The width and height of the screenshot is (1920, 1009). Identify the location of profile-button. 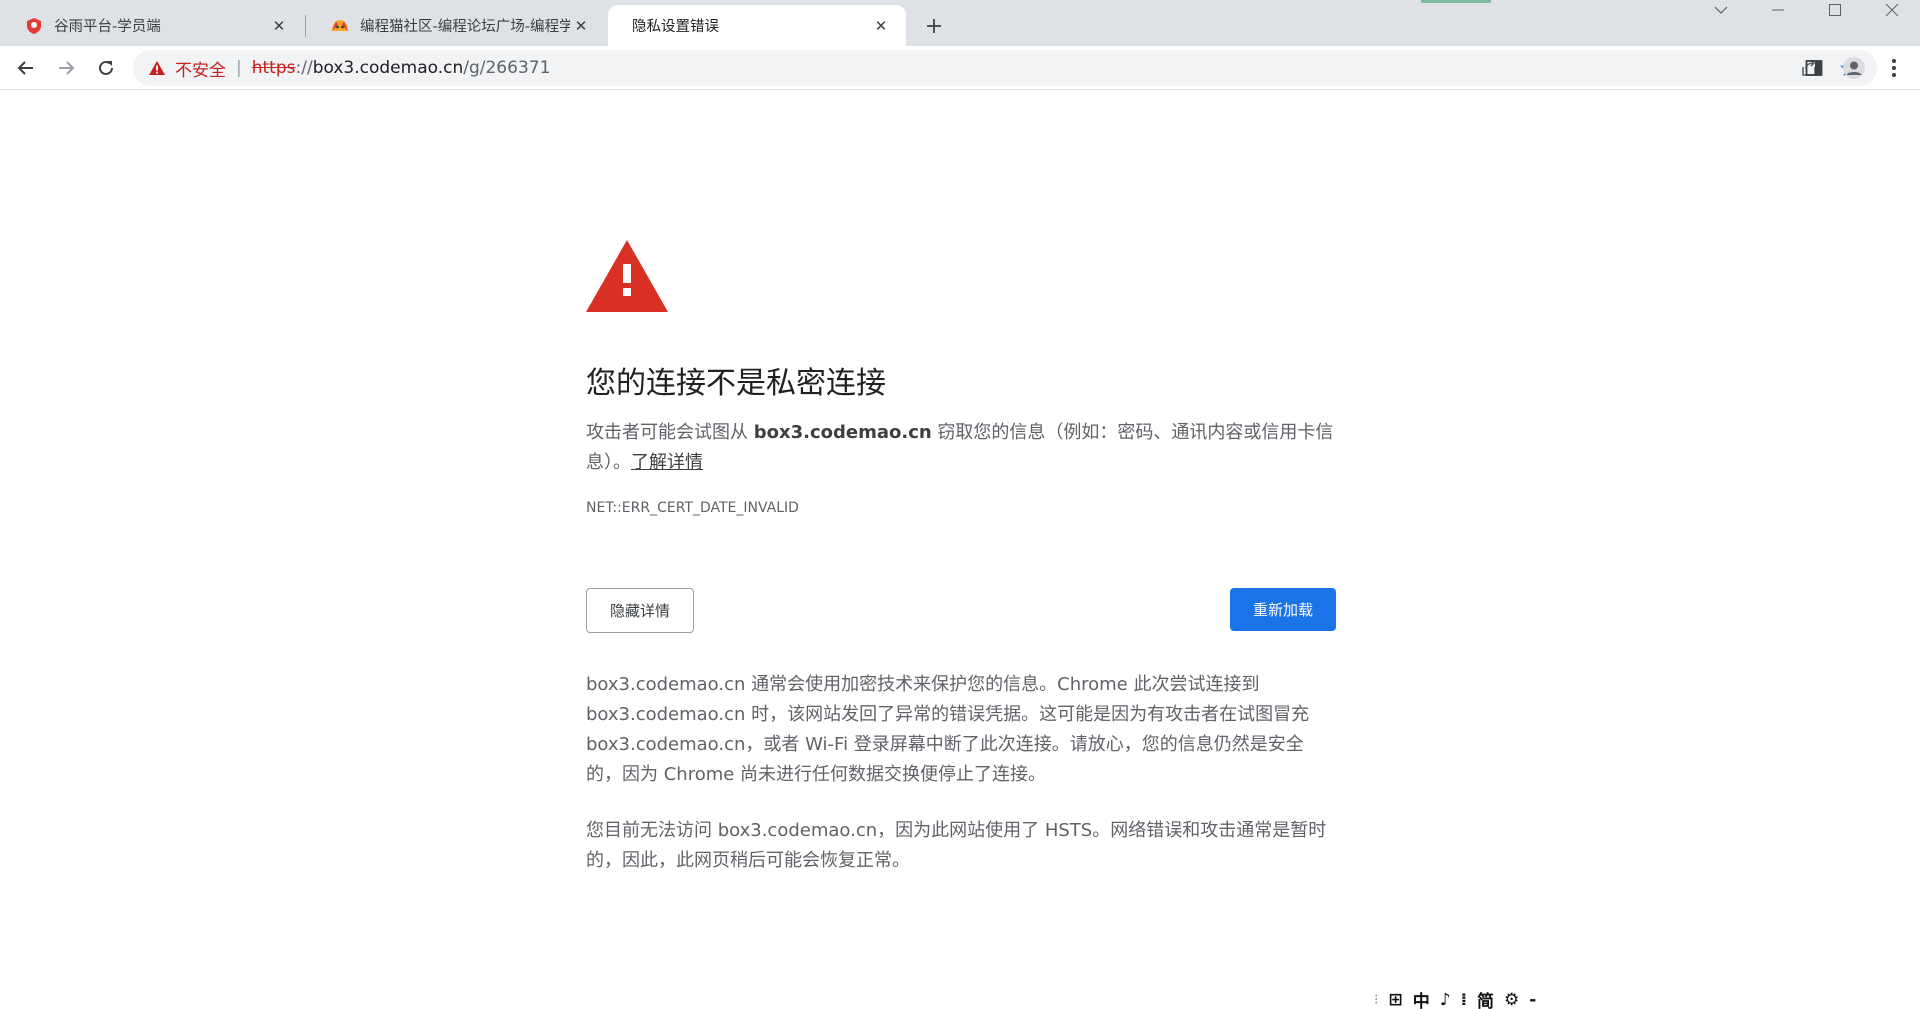
(1854, 68).